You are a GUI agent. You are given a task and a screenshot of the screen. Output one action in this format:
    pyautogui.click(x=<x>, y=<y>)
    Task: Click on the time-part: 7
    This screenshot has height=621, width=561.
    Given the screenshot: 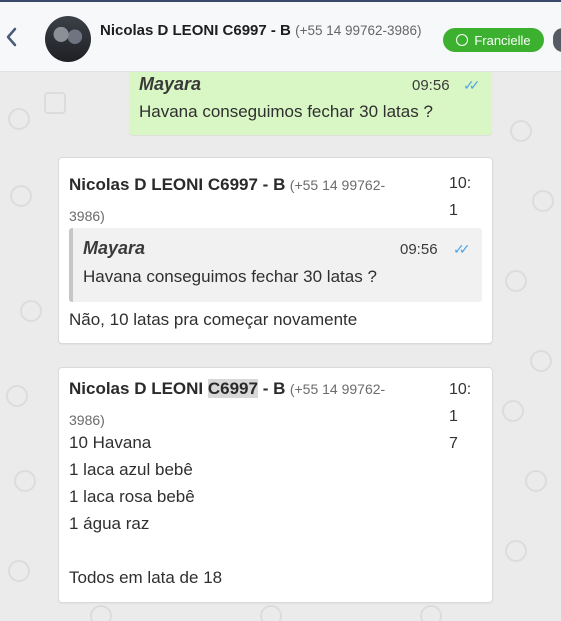 What is the action you would take?
    pyautogui.click(x=453, y=443)
    